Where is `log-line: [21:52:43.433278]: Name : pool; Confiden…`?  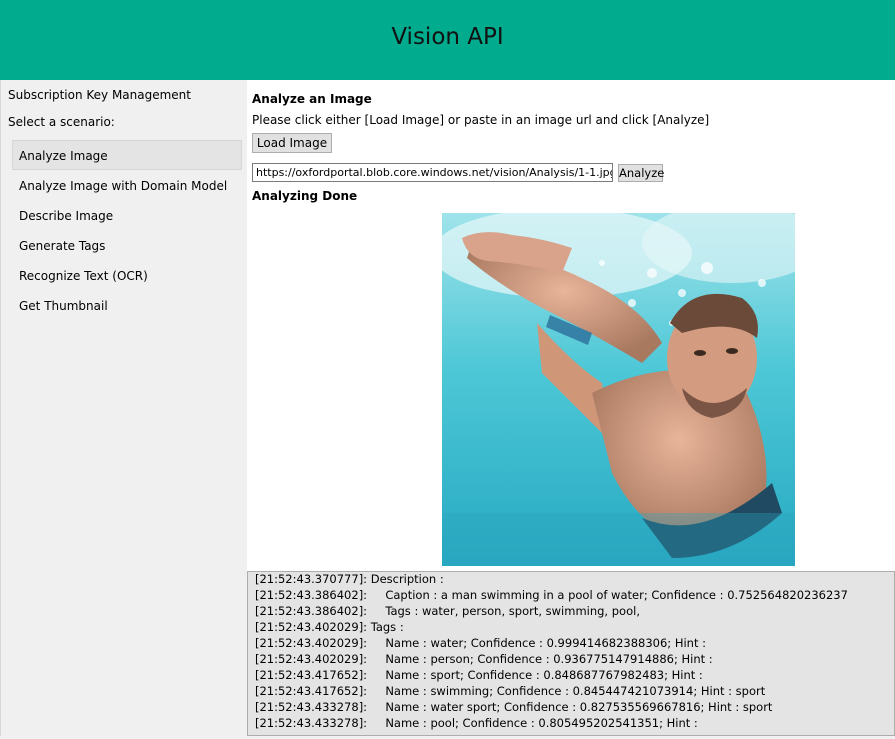 log-line: [21:52:43.433278]: Name : pool; Confiden… is located at coordinates (476, 723).